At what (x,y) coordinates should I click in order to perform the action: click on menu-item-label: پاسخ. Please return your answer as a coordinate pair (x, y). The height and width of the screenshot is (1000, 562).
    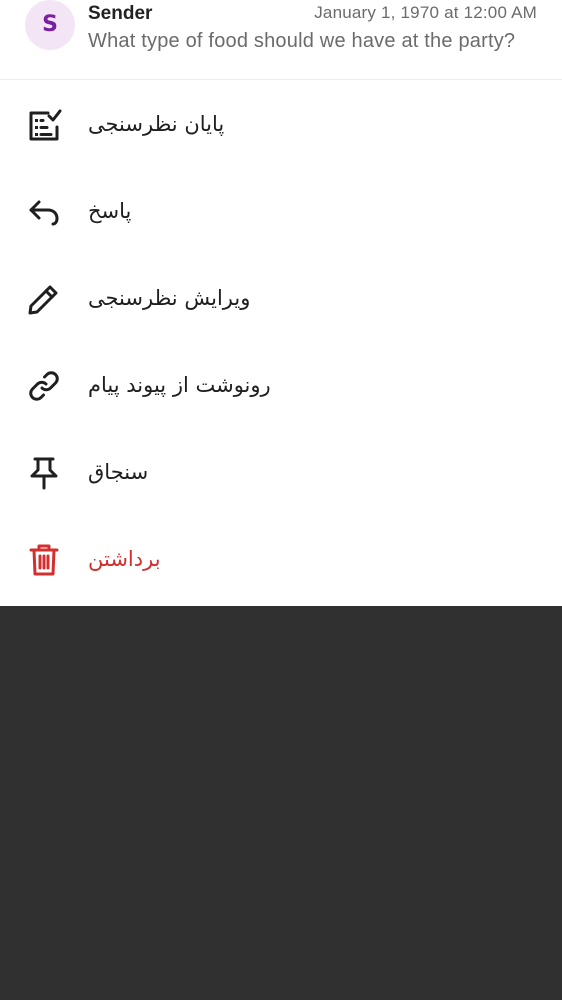
    Looking at the image, I should click on (110, 211).